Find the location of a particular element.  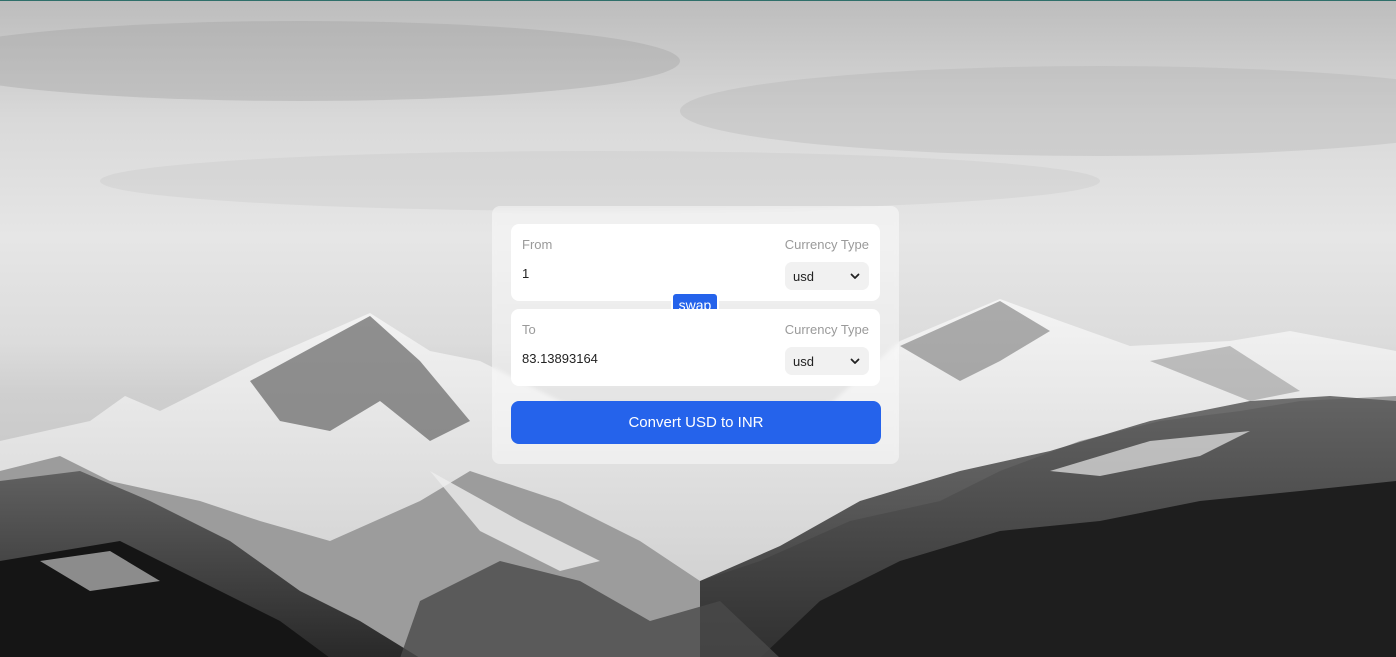

to-currency-type-label: Currency Type is located at coordinates (826, 329).